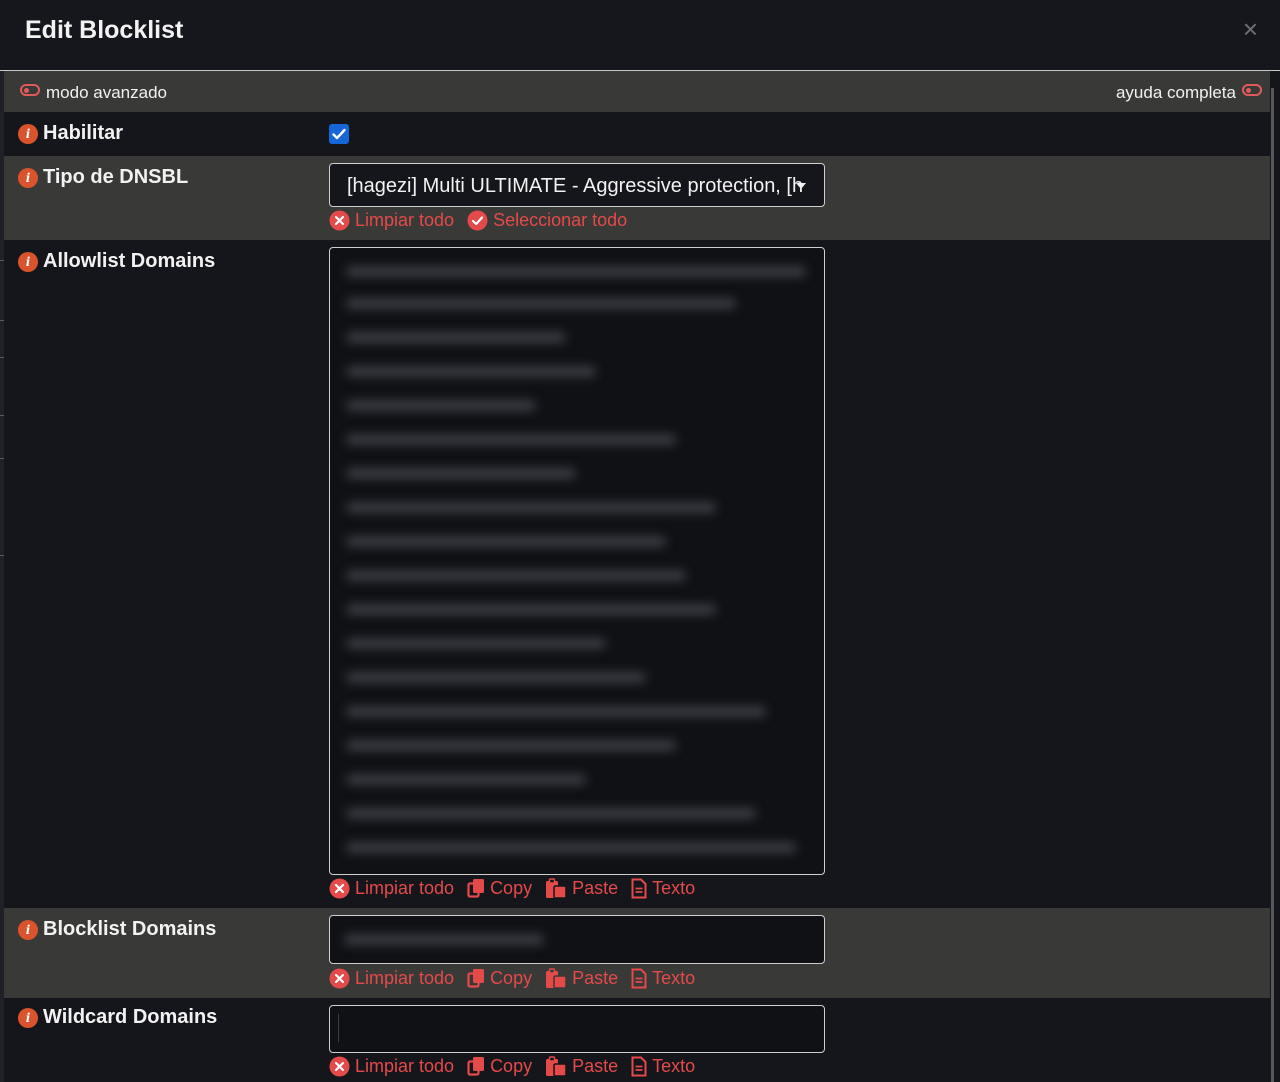  I want to click on enabled-label-group: i Habilitar, so click(70, 133).